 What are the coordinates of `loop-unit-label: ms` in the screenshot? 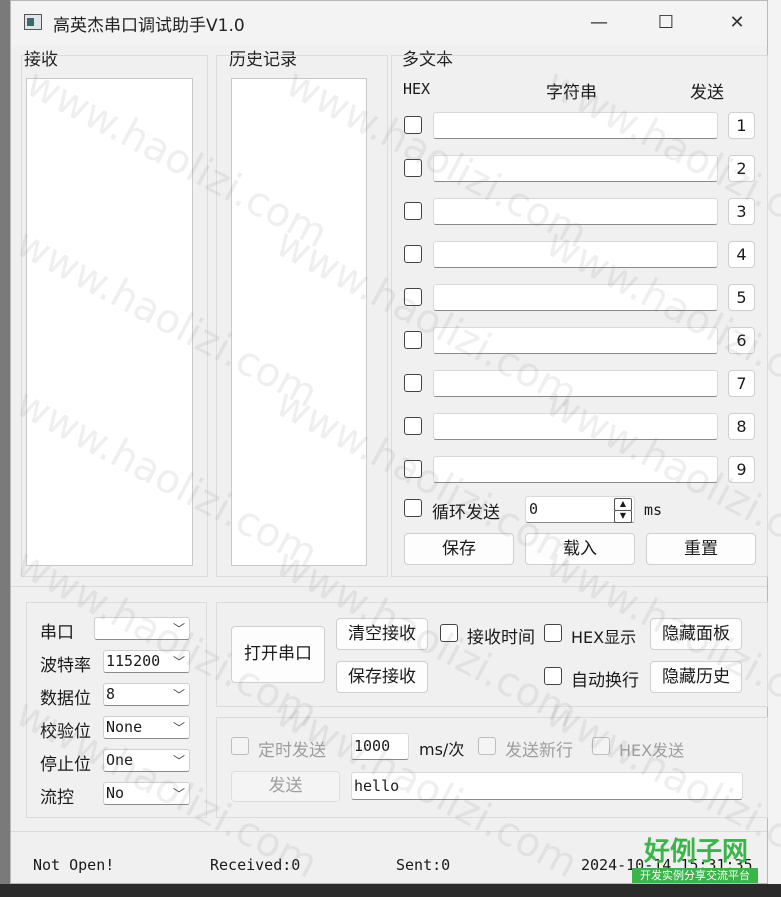 It's located at (653, 510).